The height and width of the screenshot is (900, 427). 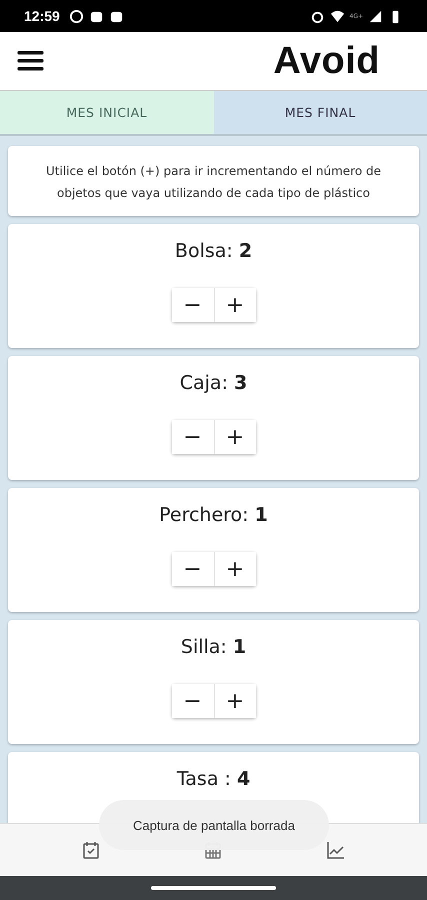 I want to click on item-count-label: Silla: 1, so click(x=213, y=647).